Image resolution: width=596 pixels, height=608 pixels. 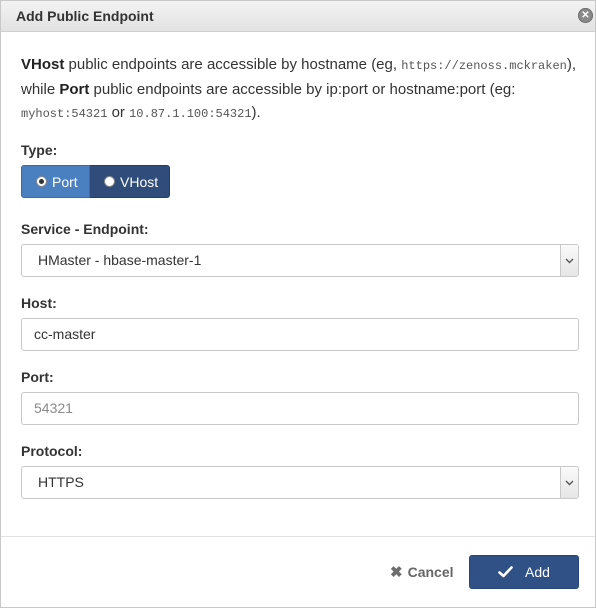 What do you see at coordinates (256, 112) in the screenshot?
I see `intro-text-5: ).` at bounding box center [256, 112].